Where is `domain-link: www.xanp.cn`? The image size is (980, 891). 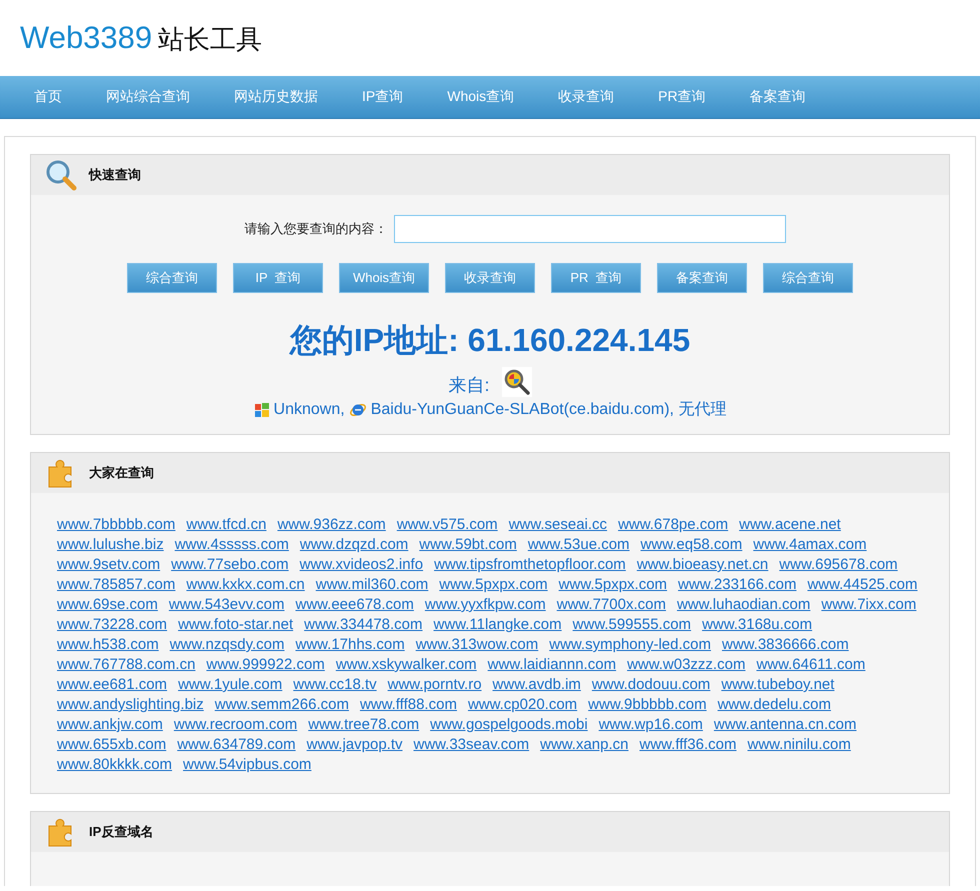 domain-link: www.xanp.cn is located at coordinates (584, 745).